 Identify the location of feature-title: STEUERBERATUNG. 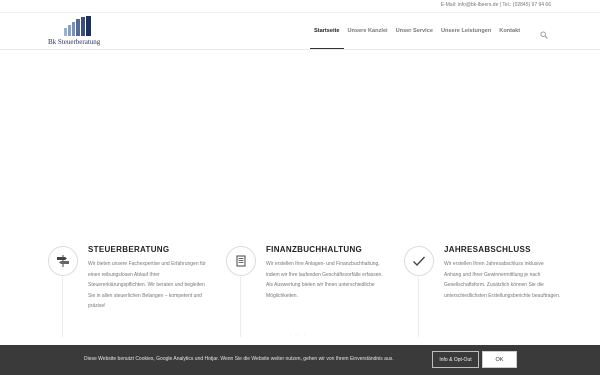
(129, 249).